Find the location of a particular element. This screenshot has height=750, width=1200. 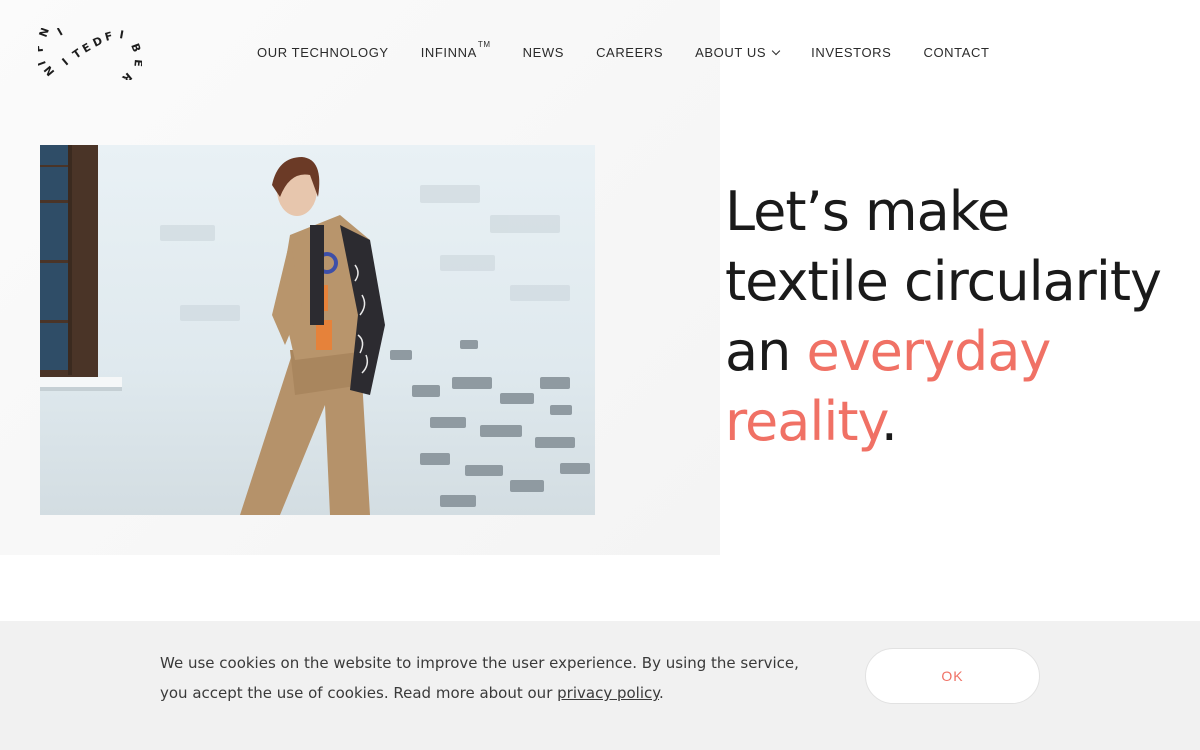

nav-label: CAREERS is located at coordinates (630, 52).